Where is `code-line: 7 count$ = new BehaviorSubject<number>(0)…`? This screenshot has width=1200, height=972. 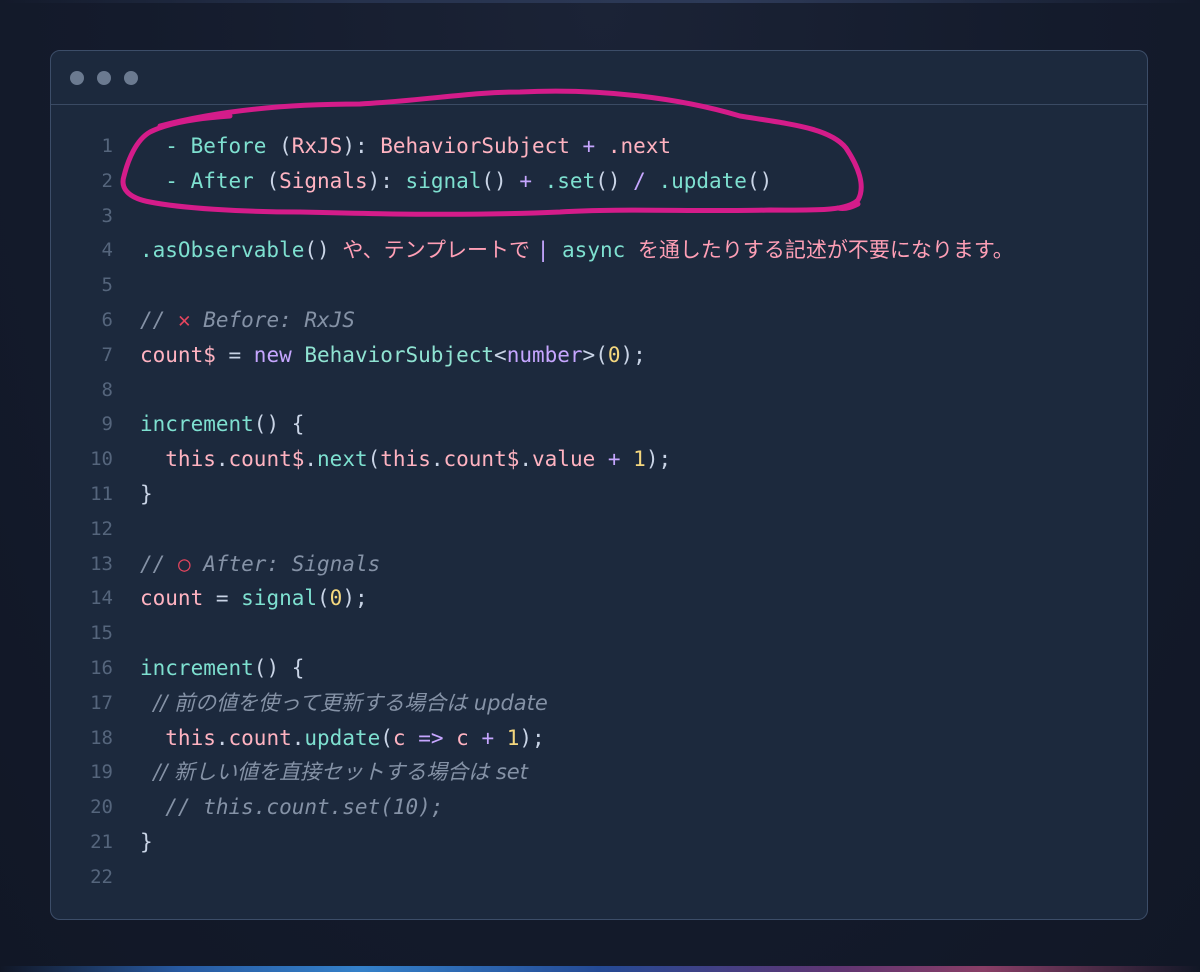 code-line: 7 count$ = new BehaviorSubject<number>(0)… is located at coordinates (599, 355).